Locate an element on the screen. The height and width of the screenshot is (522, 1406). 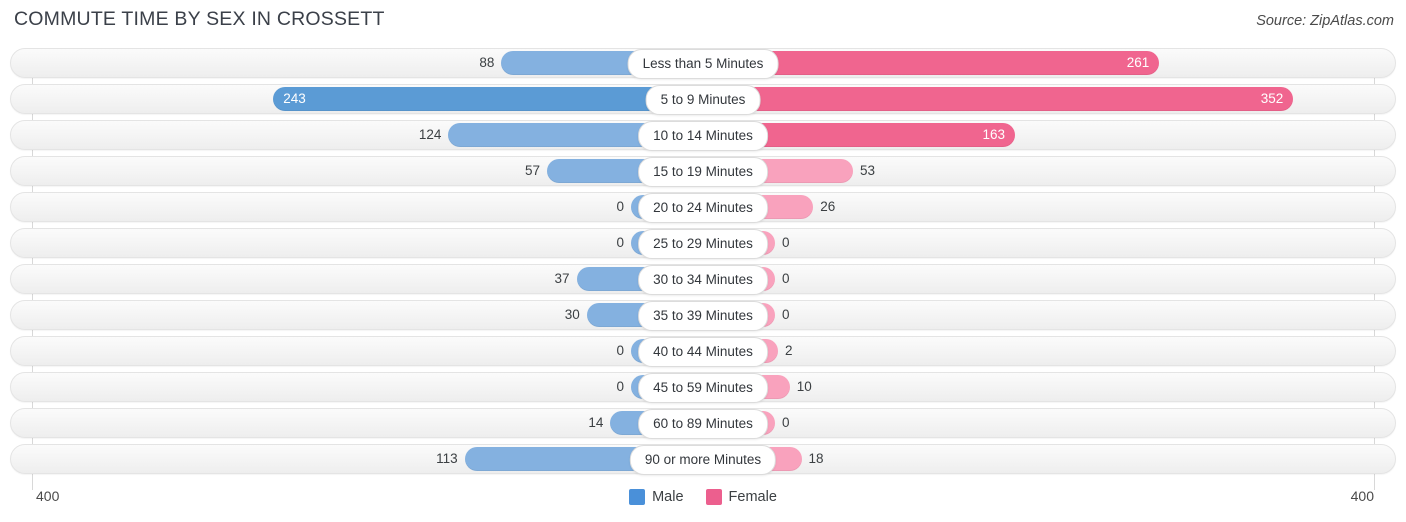
chart-legend: Male Female is located at coordinates (703, 497).